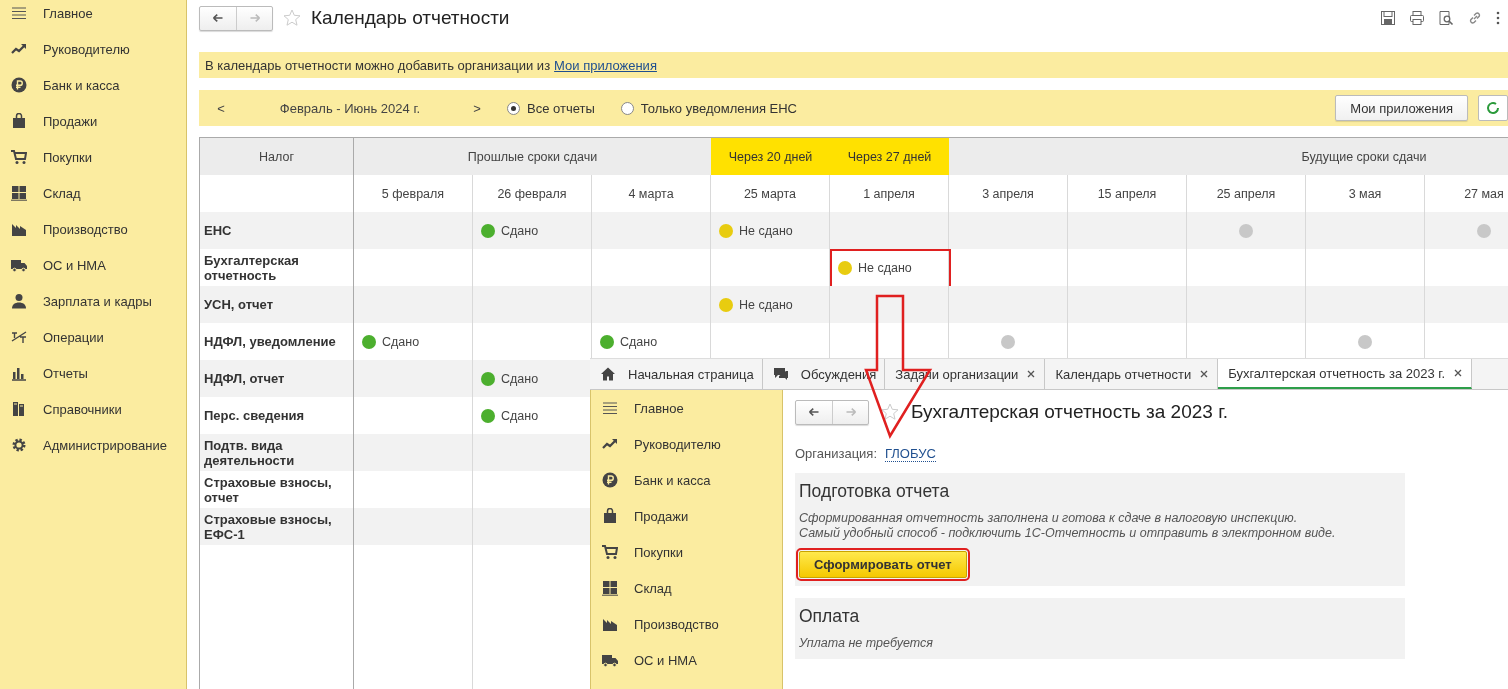 Image resolution: width=1508 pixels, height=689 pixels. Describe the element at coordinates (1068, 533) in the screenshot. I see `panel-text: Самый удобный способ - подключить 1С-Отчетность и отправить в электронном виде.` at that location.